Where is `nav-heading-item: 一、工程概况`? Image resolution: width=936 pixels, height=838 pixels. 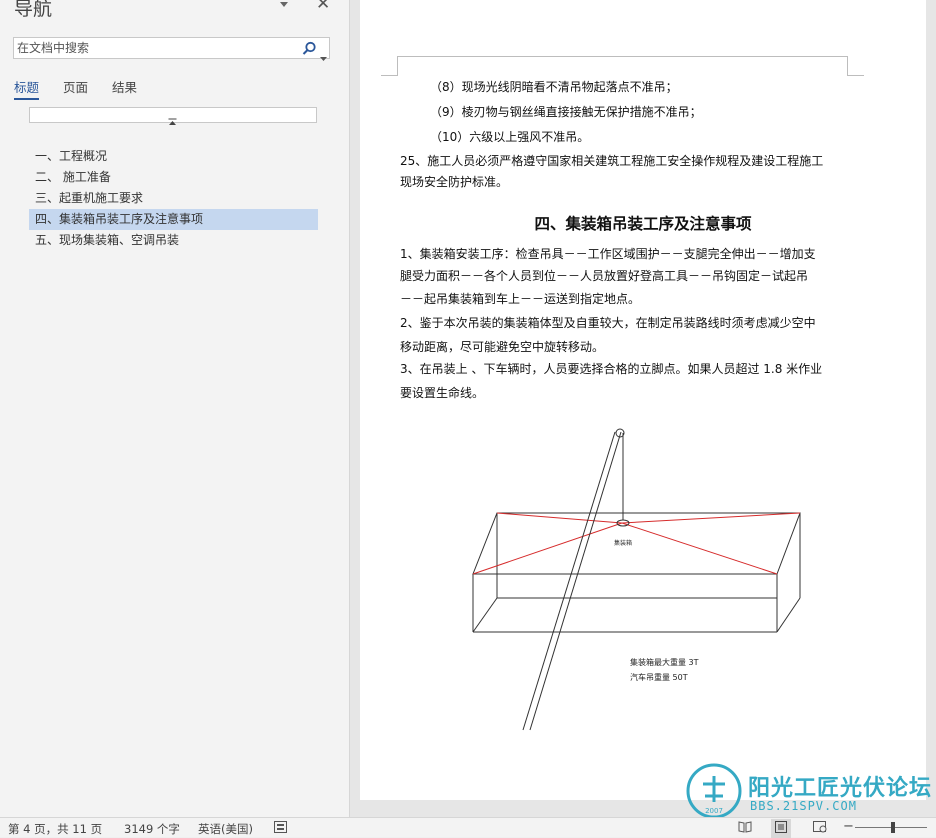
nav-heading-item: 一、工程概况 is located at coordinates (173, 156).